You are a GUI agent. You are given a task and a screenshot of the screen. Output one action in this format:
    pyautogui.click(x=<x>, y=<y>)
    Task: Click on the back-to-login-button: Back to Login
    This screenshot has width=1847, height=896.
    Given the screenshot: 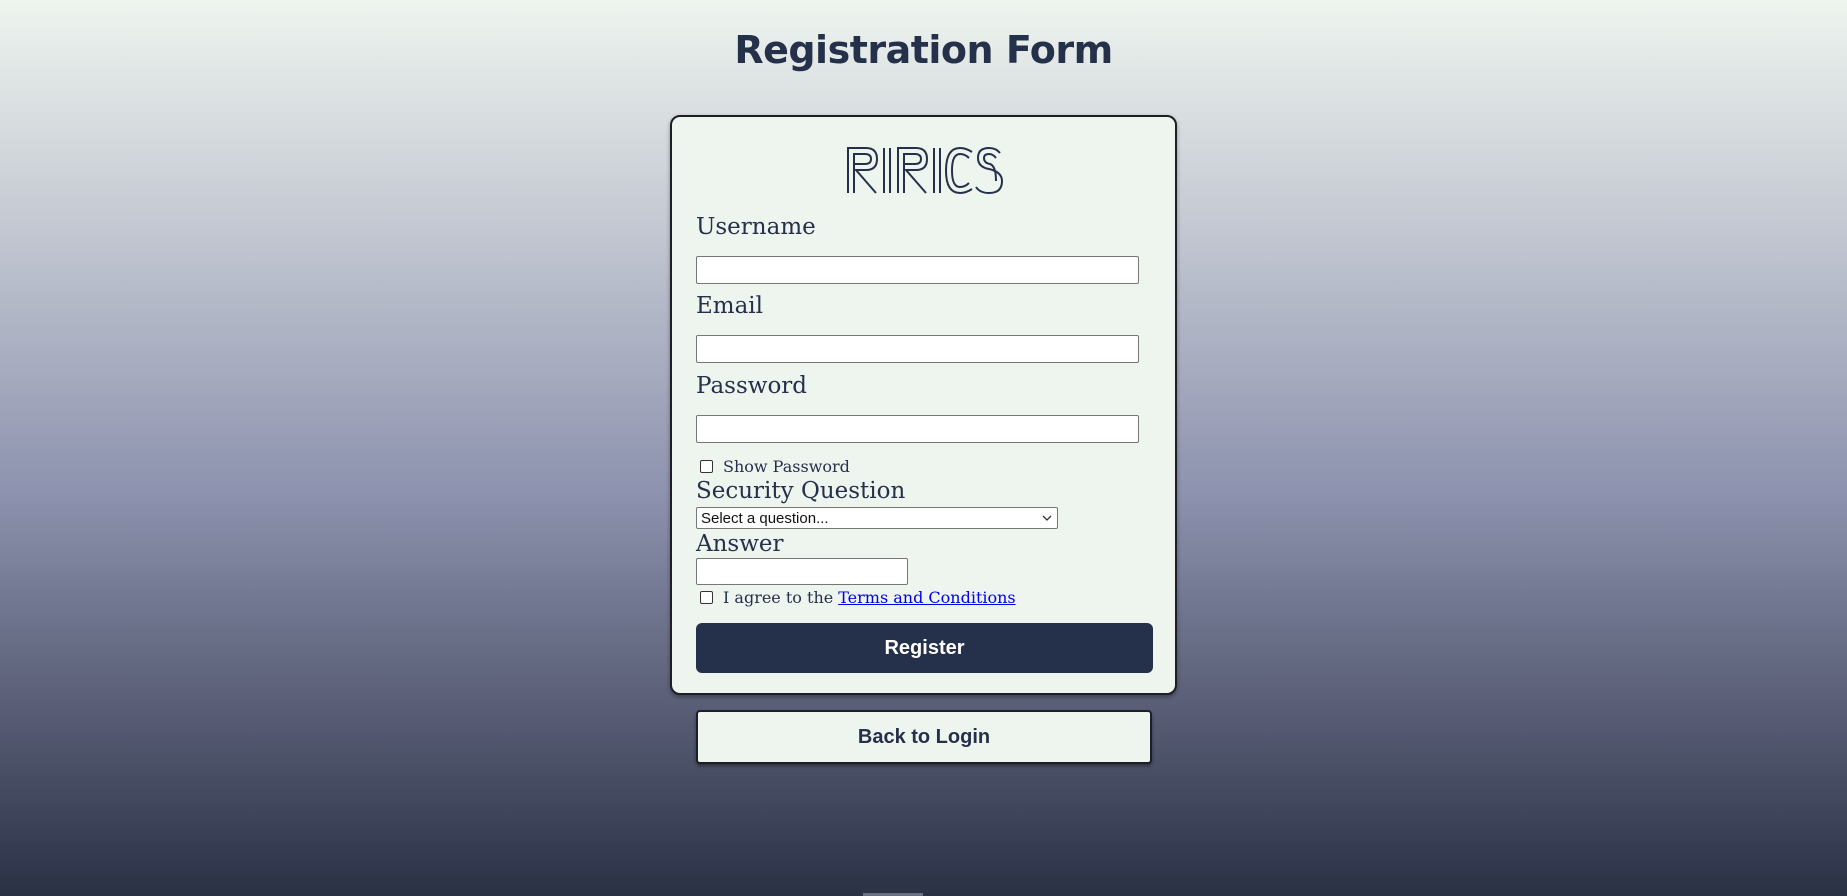 What is the action you would take?
    pyautogui.click(x=924, y=737)
    